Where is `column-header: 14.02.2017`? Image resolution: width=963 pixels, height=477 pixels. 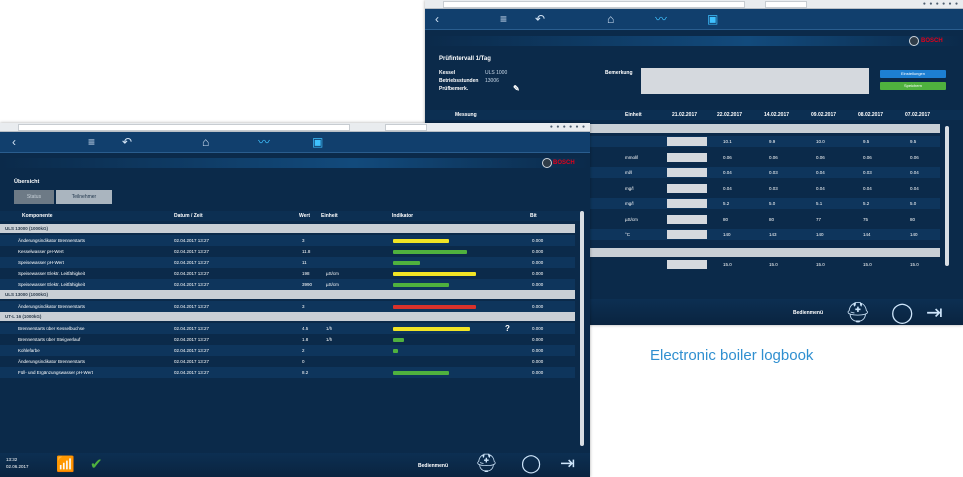 column-header: 14.02.2017 is located at coordinates (777, 115).